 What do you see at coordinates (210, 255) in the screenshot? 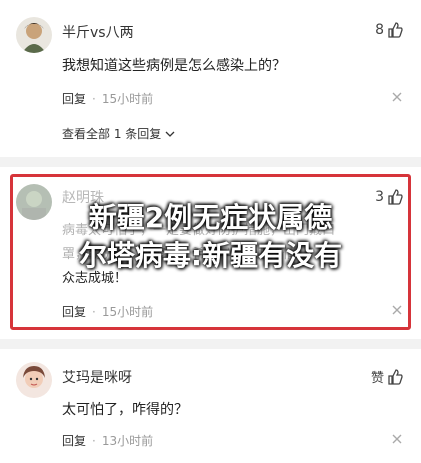
I see `overlay-headline-line2: 尔塔病毒:新疆有没有` at bounding box center [210, 255].